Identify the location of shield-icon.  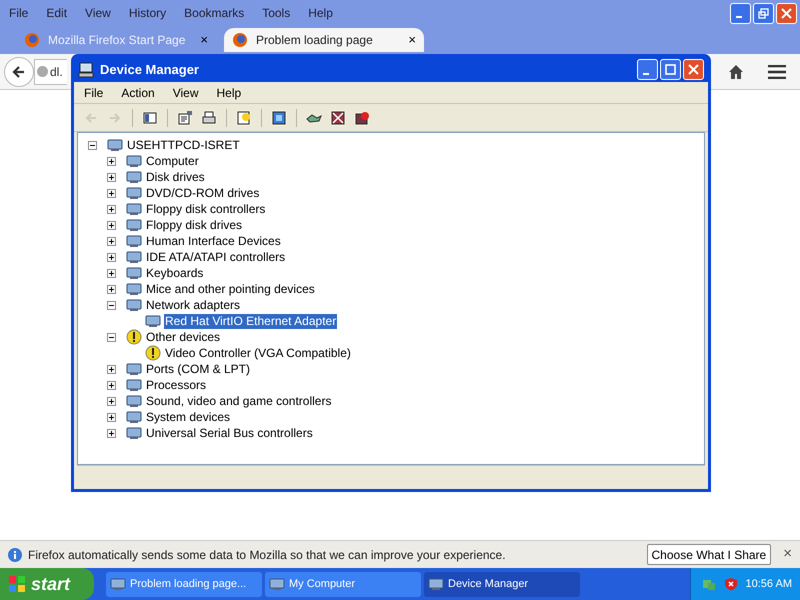
(731, 584).